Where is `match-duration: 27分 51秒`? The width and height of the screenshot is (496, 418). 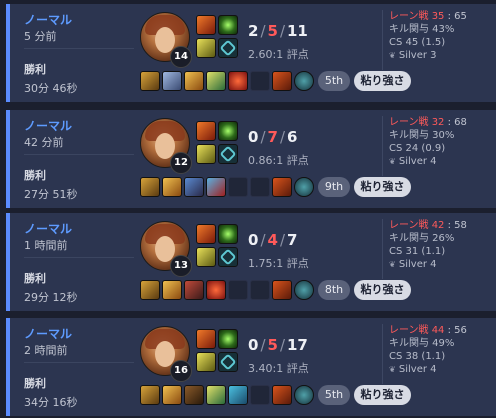 match-duration: 27分 51秒 is located at coordinates (51, 194).